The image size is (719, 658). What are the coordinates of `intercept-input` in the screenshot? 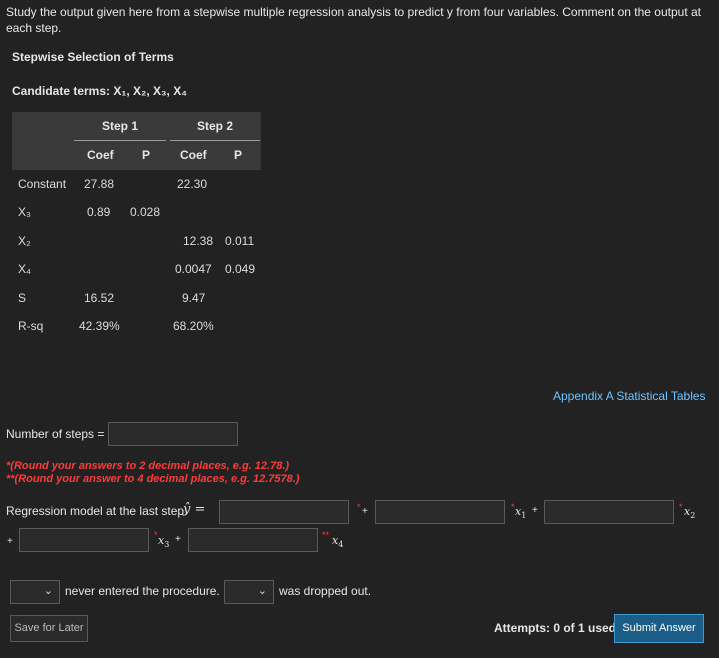 It's located at (284, 512).